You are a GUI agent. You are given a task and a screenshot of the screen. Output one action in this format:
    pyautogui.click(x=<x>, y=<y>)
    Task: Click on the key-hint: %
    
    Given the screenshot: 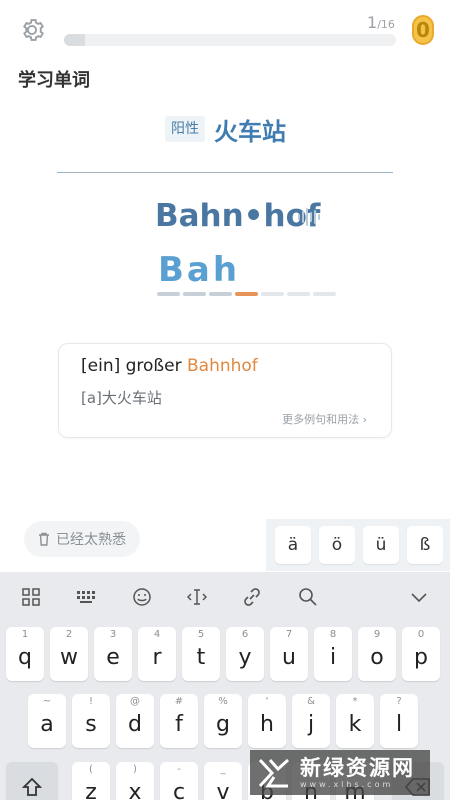 What is the action you would take?
    pyautogui.click(x=223, y=701)
    